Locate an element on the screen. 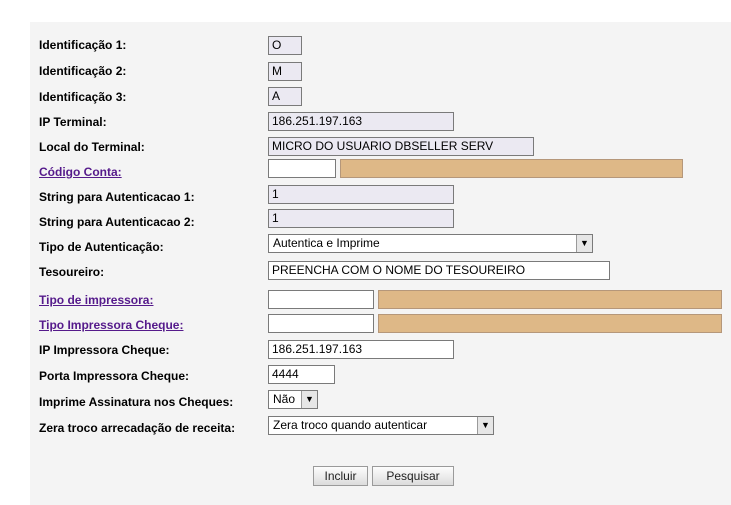  ip-impressora-cheque-field: 186.251.197.163 is located at coordinates (361, 349).